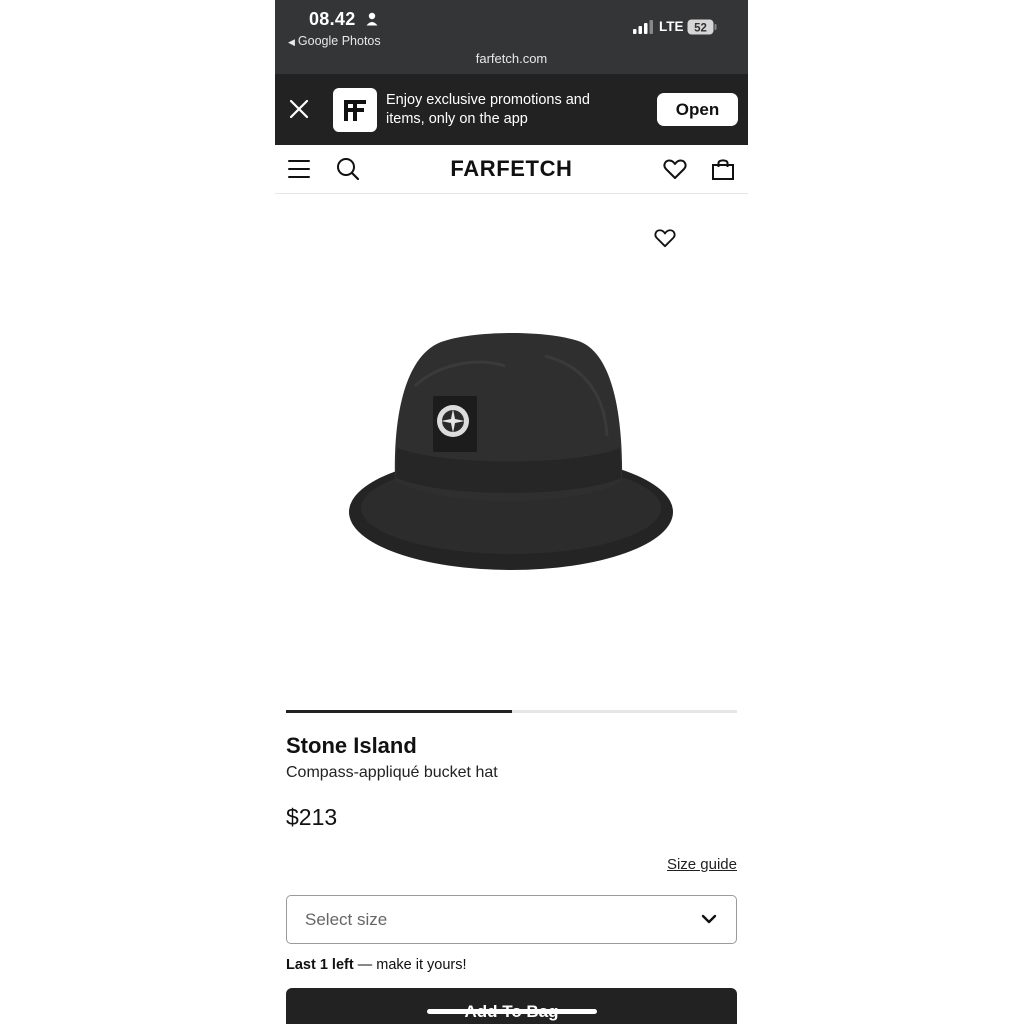 Image resolution: width=1024 pixels, height=1024 pixels. What do you see at coordinates (351, 746) in the screenshot?
I see `product-brand: Stone Island` at bounding box center [351, 746].